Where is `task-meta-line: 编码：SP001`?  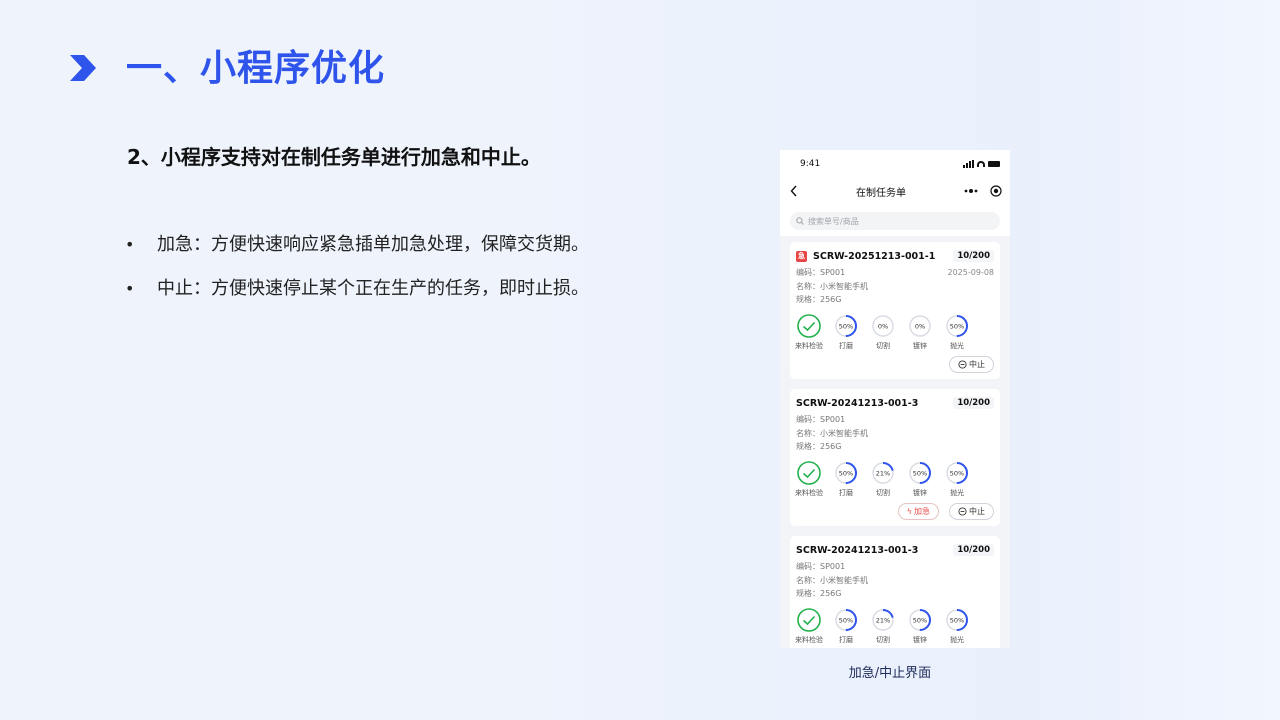
task-meta-line: 编码：SP001 is located at coordinates (821, 566).